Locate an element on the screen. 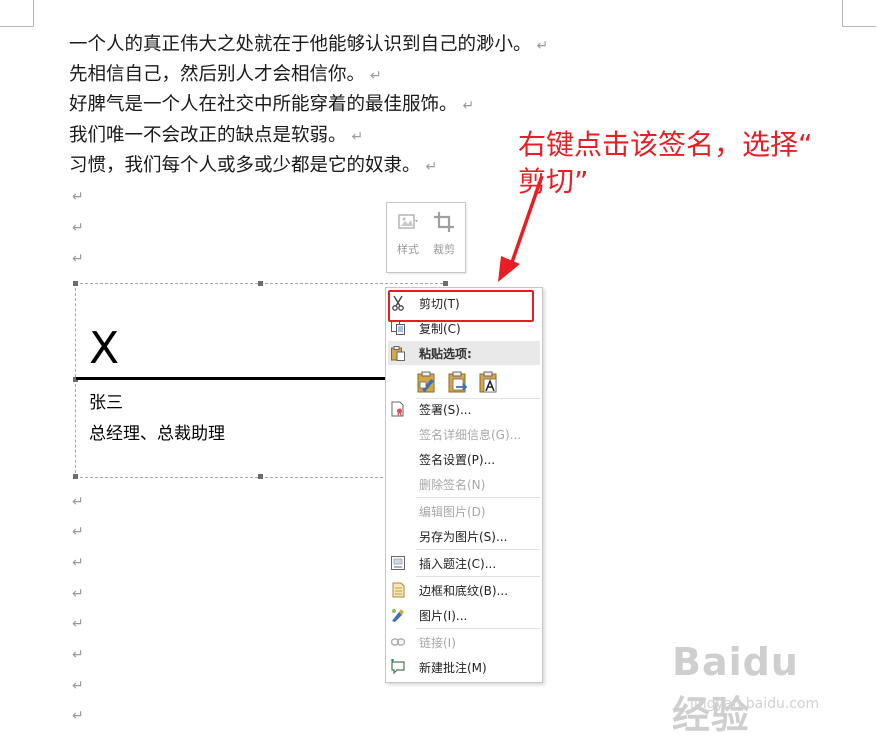  menu-section-paste-options: 粘贴选项: is located at coordinates (464, 353).